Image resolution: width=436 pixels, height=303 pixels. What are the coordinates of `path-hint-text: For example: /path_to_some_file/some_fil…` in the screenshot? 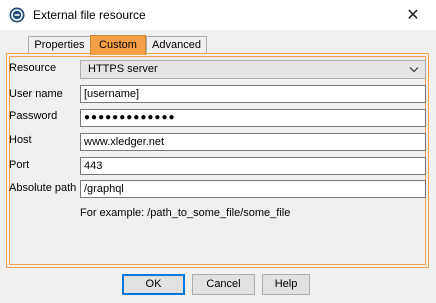 It's located at (185, 213).